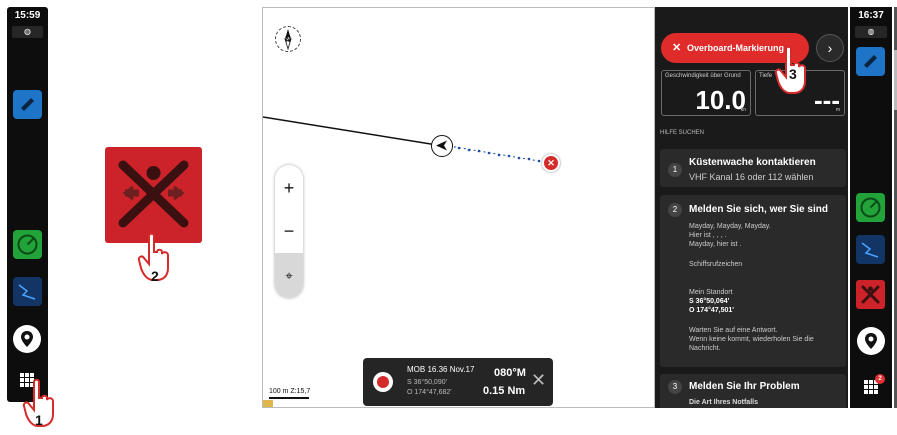 The image size is (897, 435). I want to click on close-icon: ✕, so click(538, 380).